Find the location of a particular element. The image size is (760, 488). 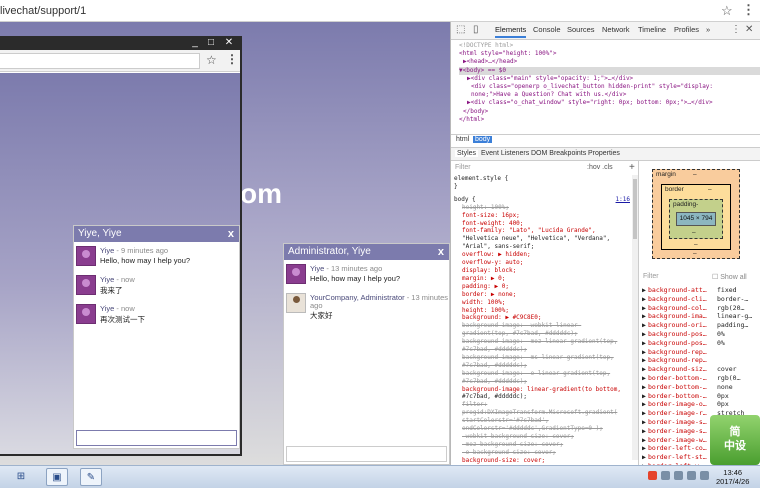

taskbar-app-icon: ▣ is located at coordinates (57, 477).